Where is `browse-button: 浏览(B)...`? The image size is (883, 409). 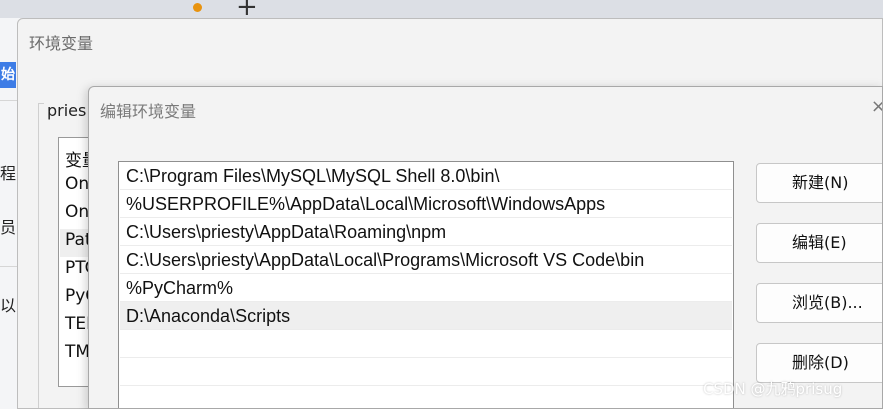
browse-button: 浏览(B)... is located at coordinates (819, 303).